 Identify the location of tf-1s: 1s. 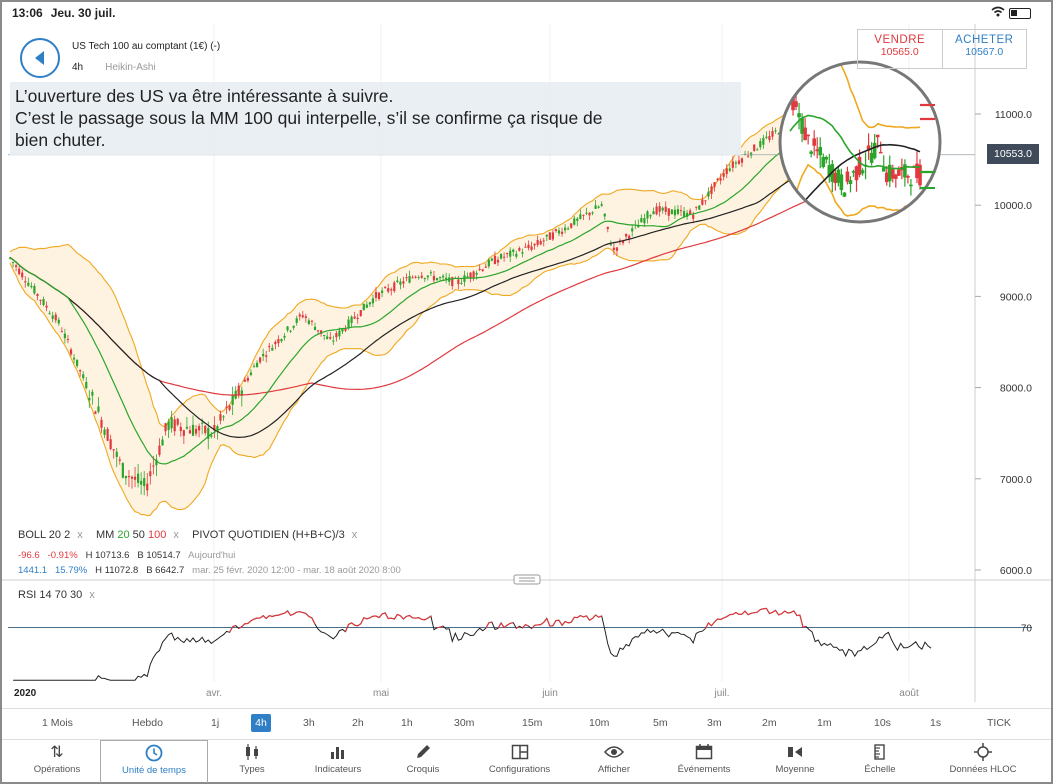
(935, 723).